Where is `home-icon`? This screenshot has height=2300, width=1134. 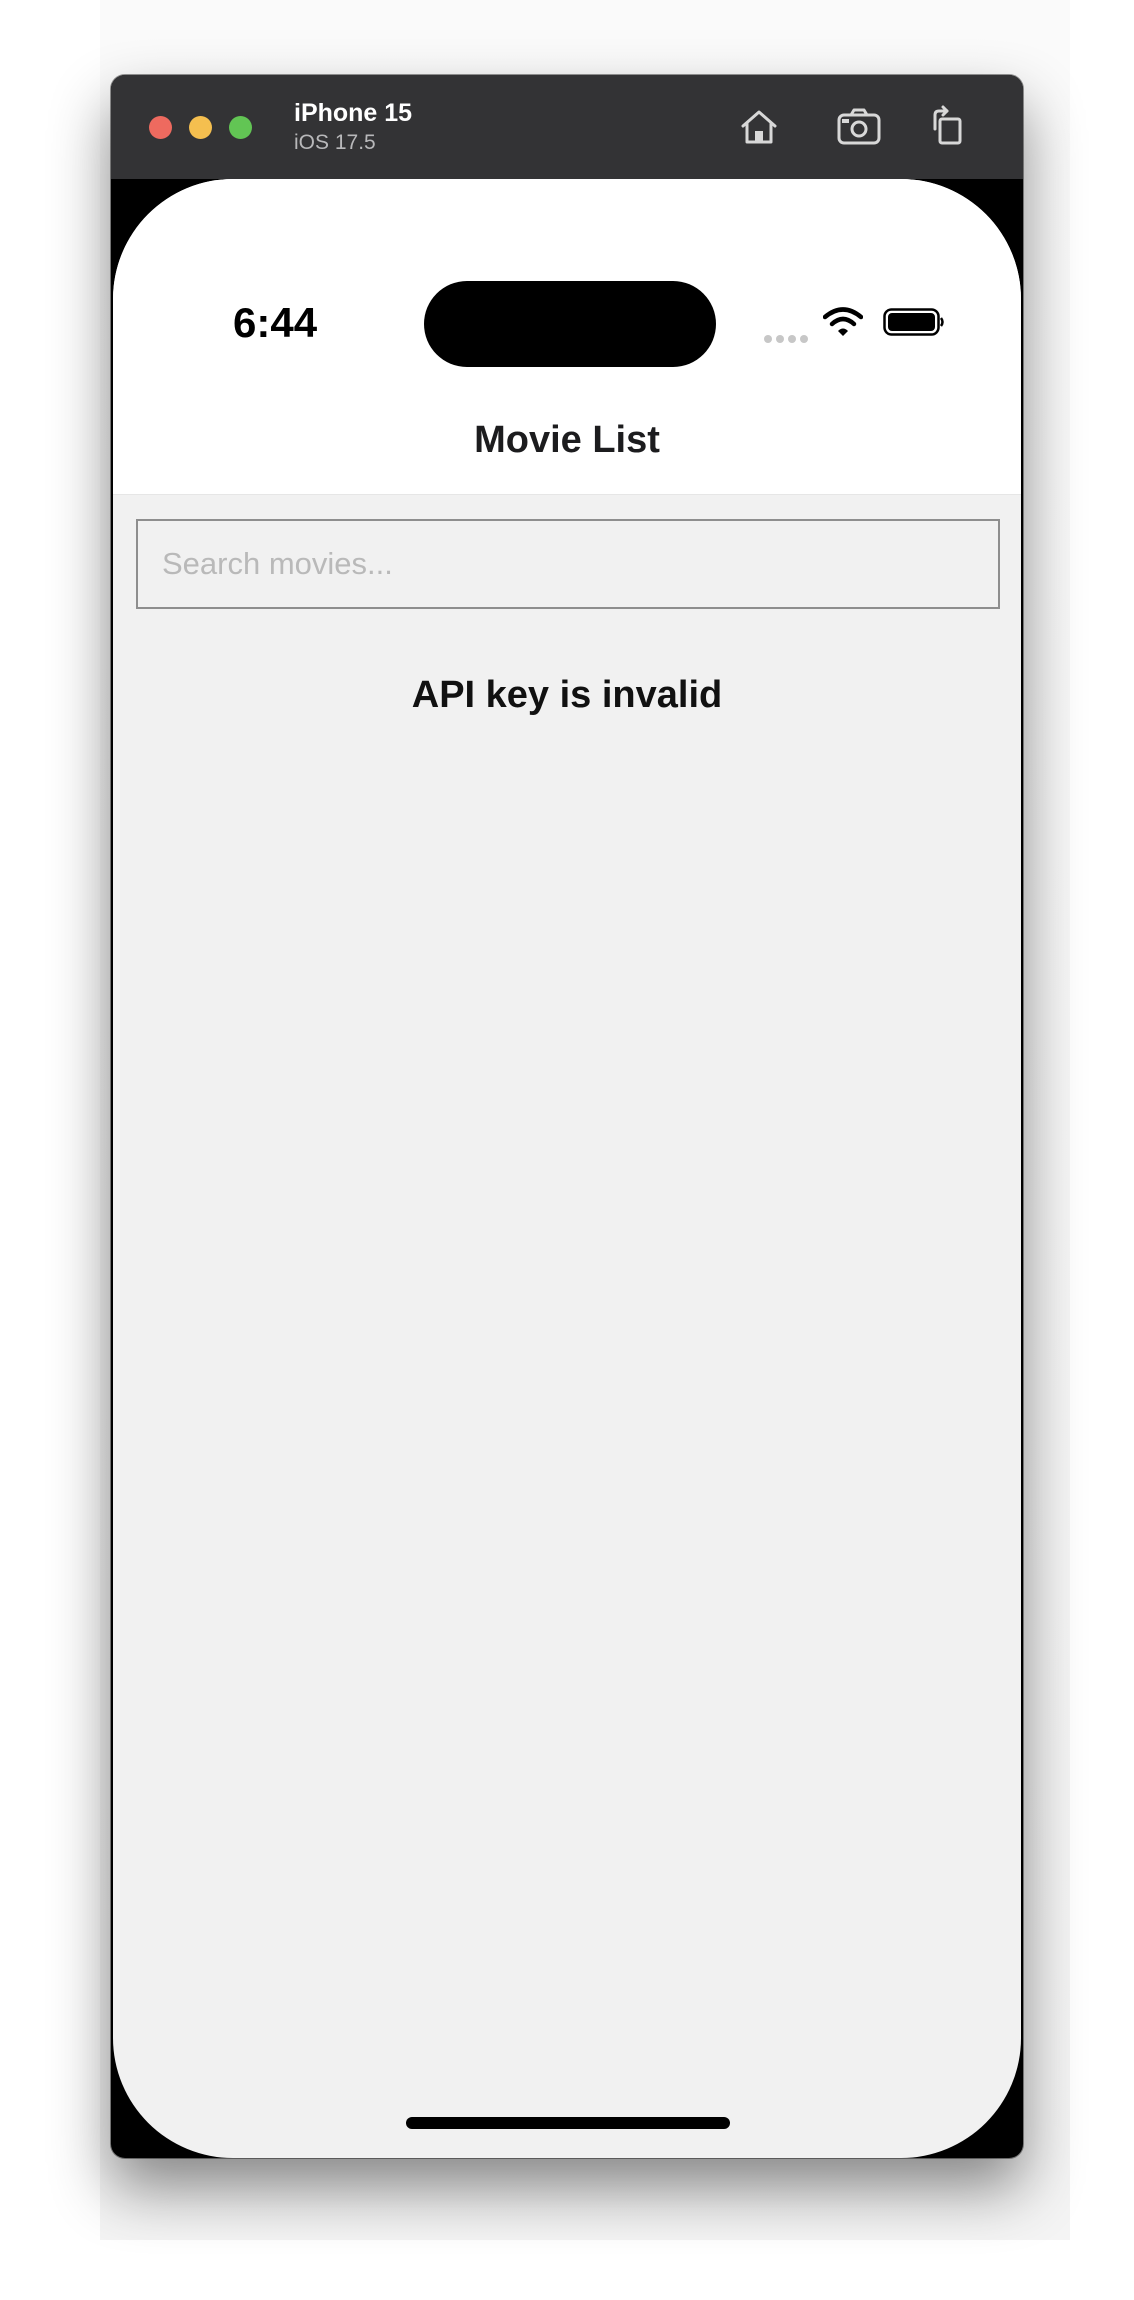 home-icon is located at coordinates (759, 127).